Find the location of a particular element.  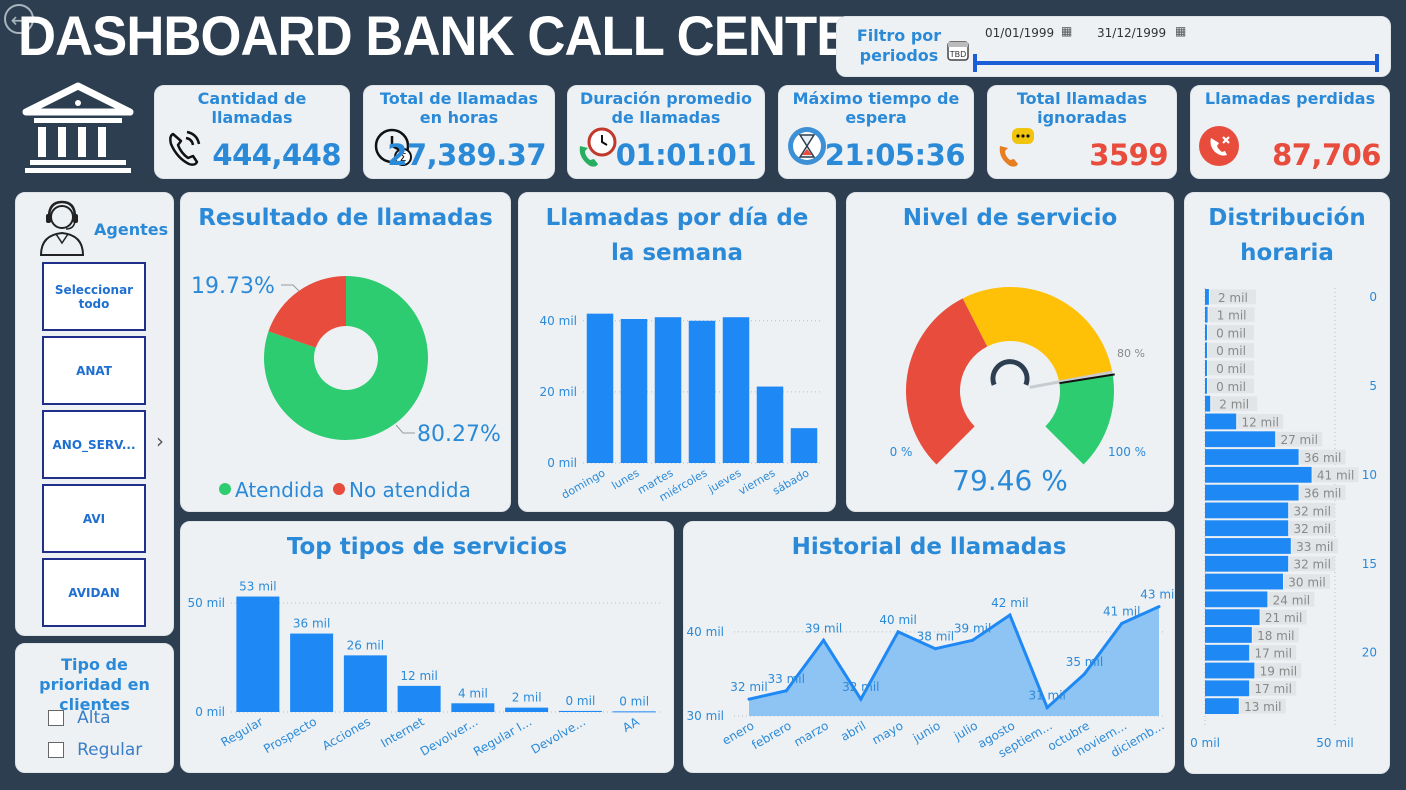

data-label: 21 mil is located at coordinates (1283, 618).